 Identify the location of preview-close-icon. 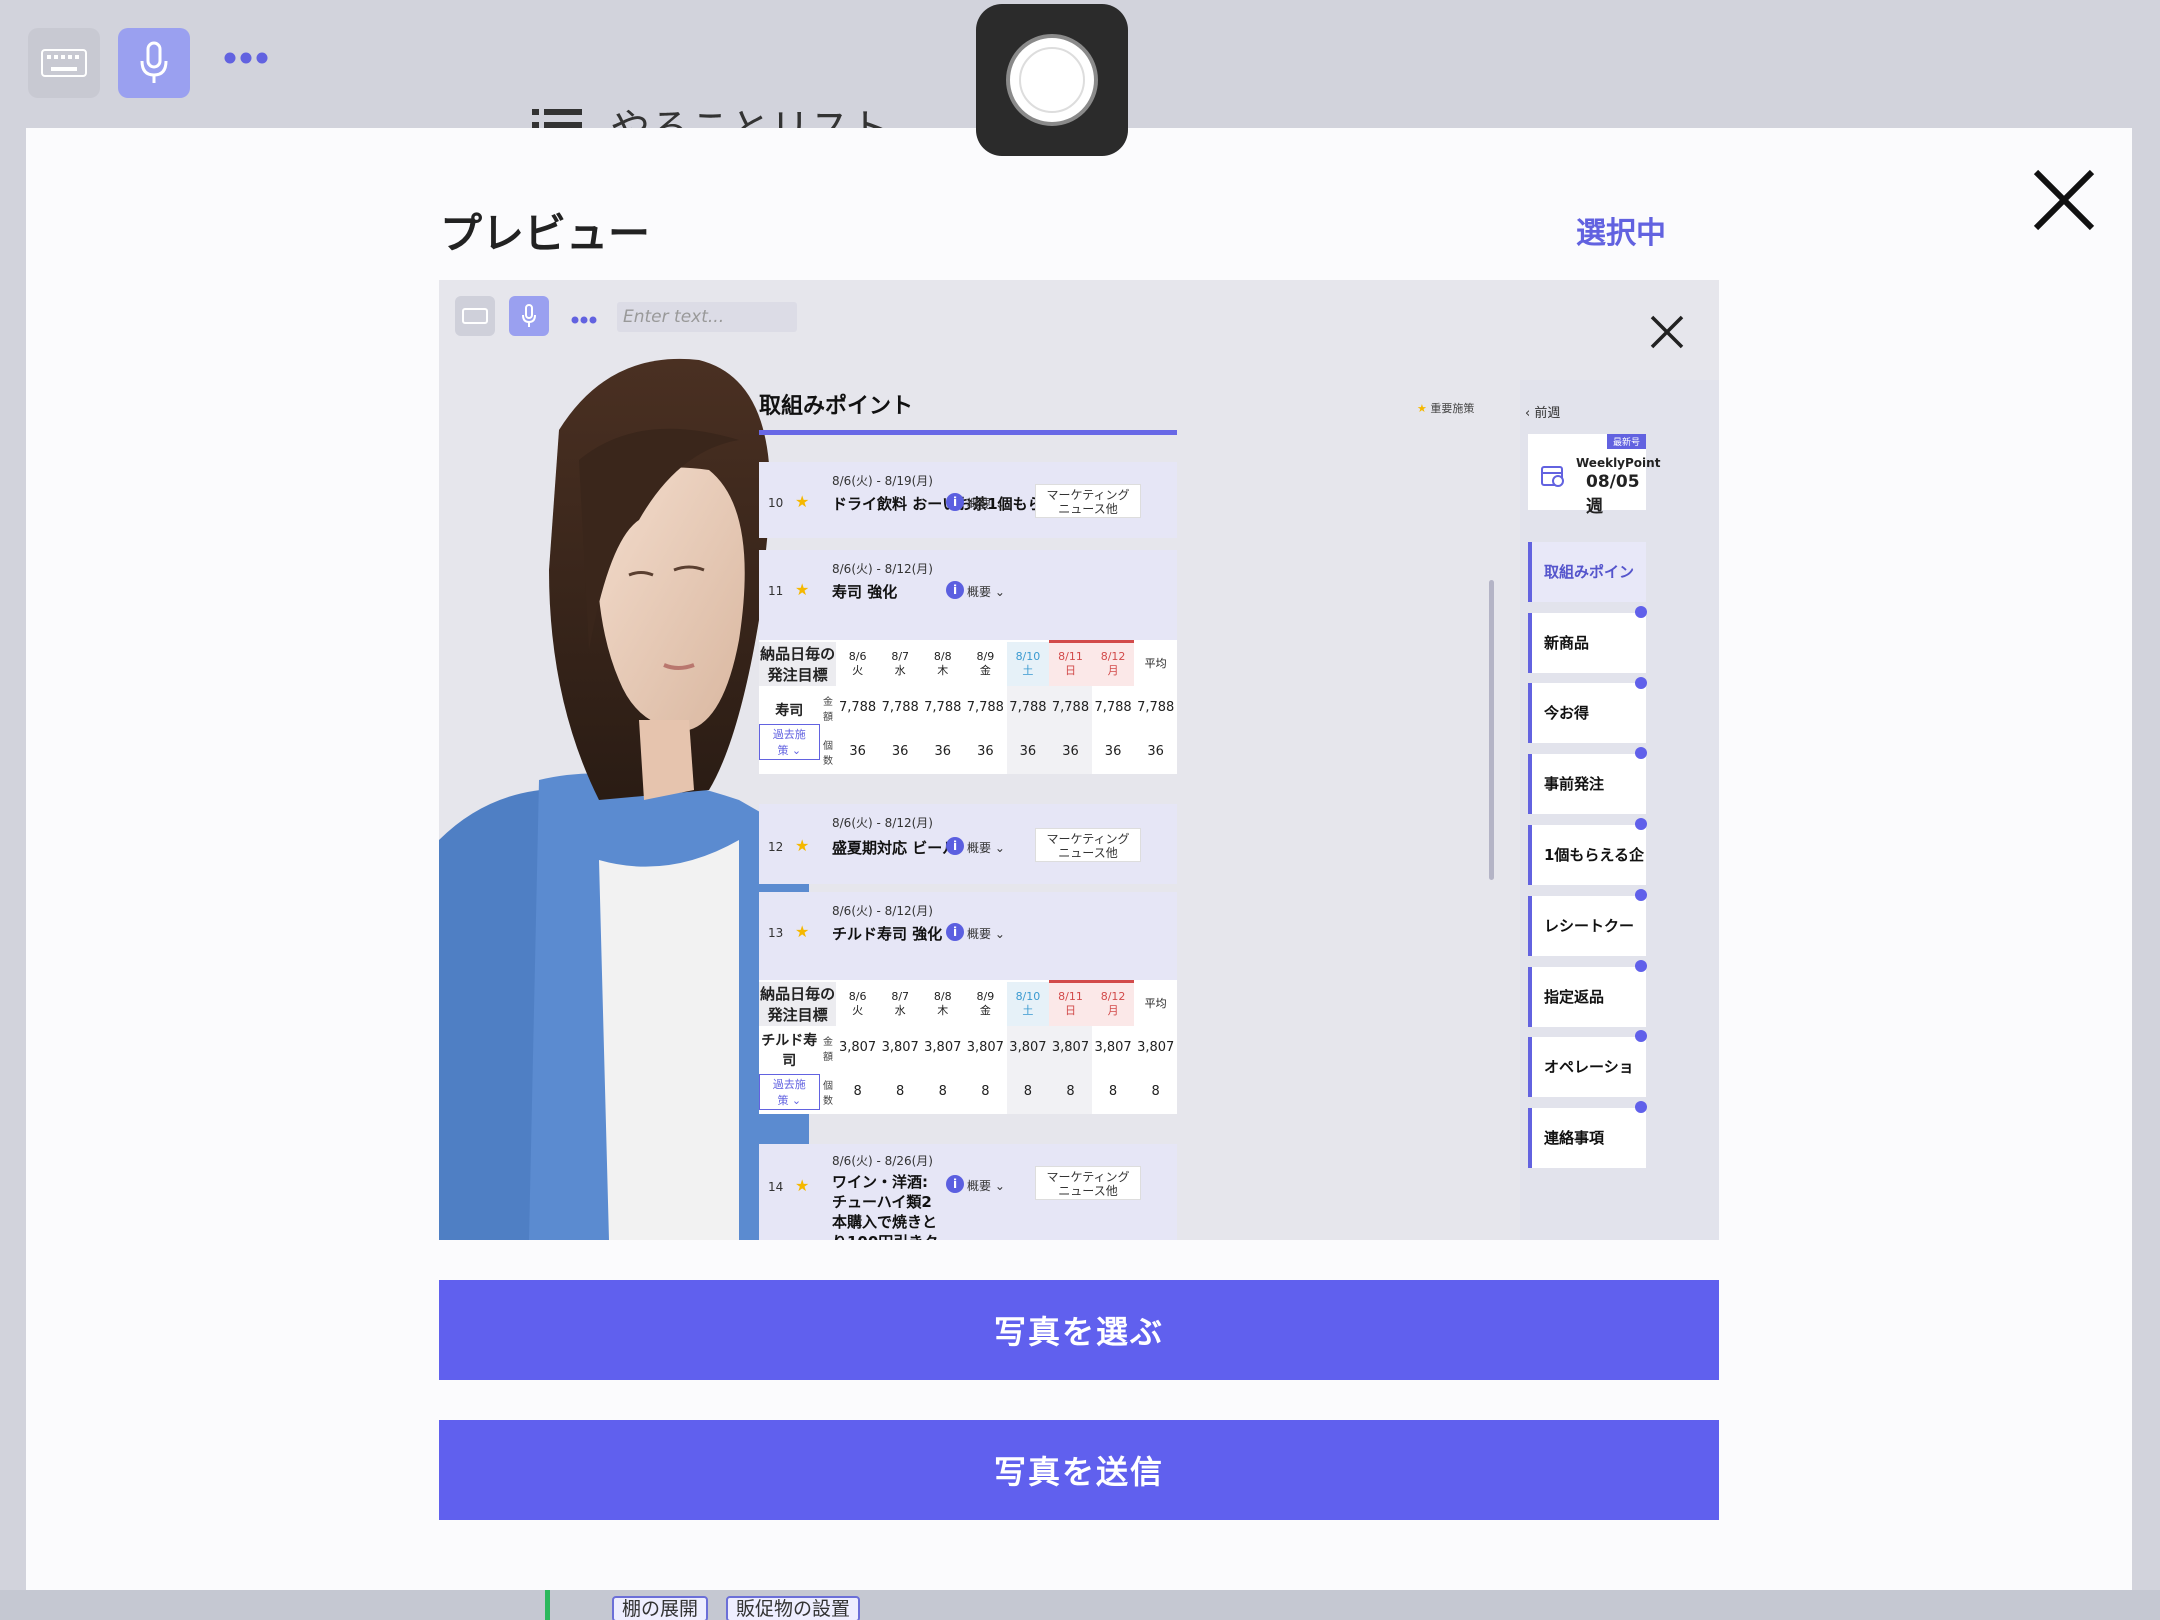
(1667, 334).